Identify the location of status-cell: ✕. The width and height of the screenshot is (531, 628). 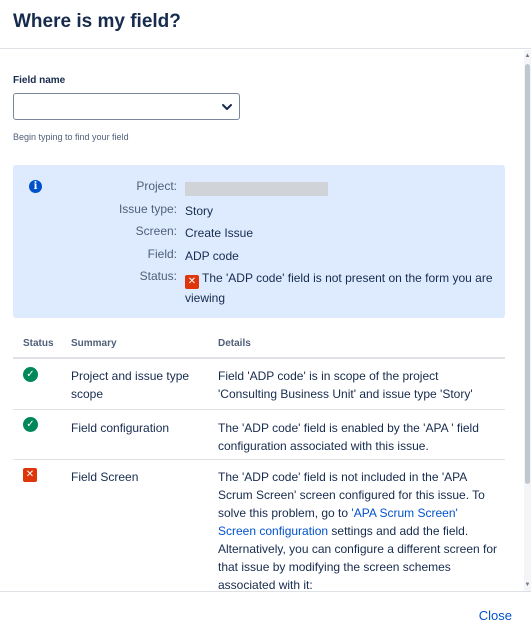
(30, 475).